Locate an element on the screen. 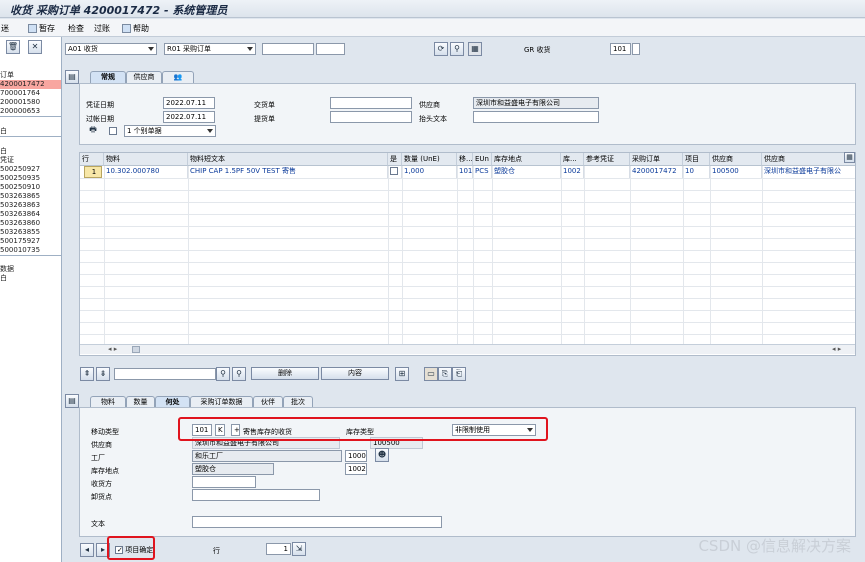 Image resolution: width=865 pixels, height=562 pixels. post-button: 过账 is located at coordinates (102, 28).